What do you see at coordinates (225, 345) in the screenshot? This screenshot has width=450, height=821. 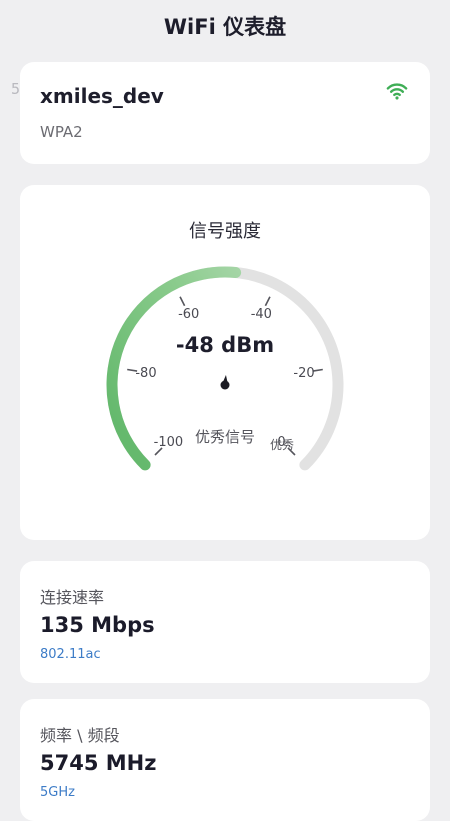 I see `signal-value: -48 dBm` at bounding box center [225, 345].